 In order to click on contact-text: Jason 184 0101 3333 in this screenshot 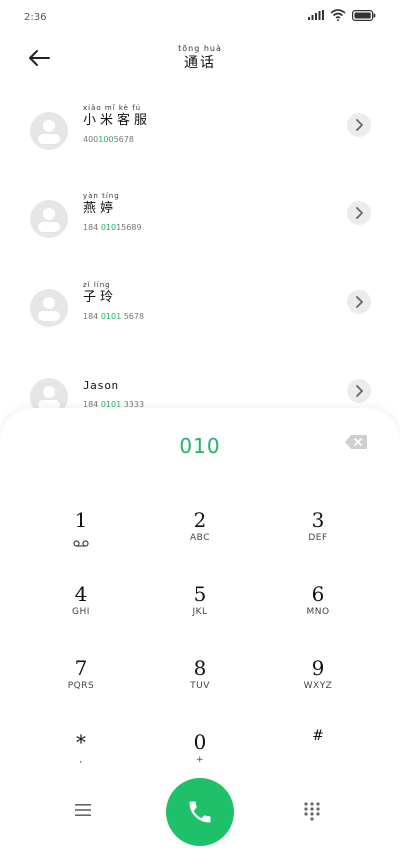, I will do `click(113, 394)`.